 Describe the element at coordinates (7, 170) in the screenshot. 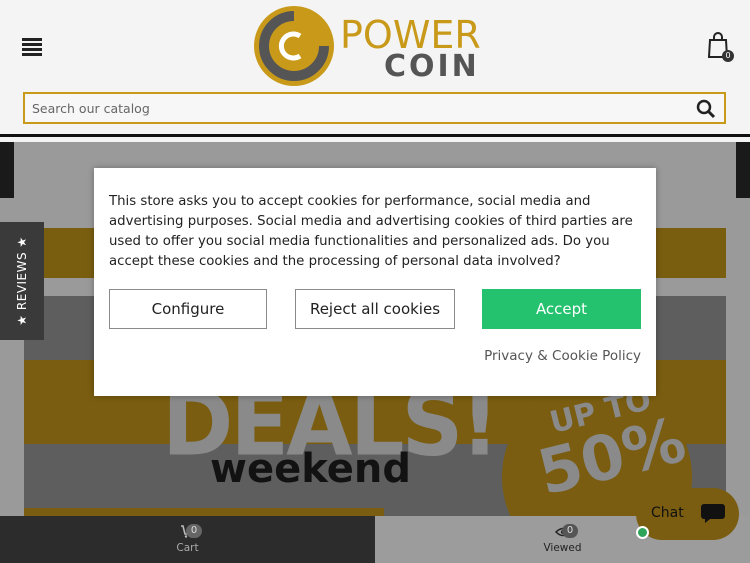

I see `carousel-edge-left` at that location.